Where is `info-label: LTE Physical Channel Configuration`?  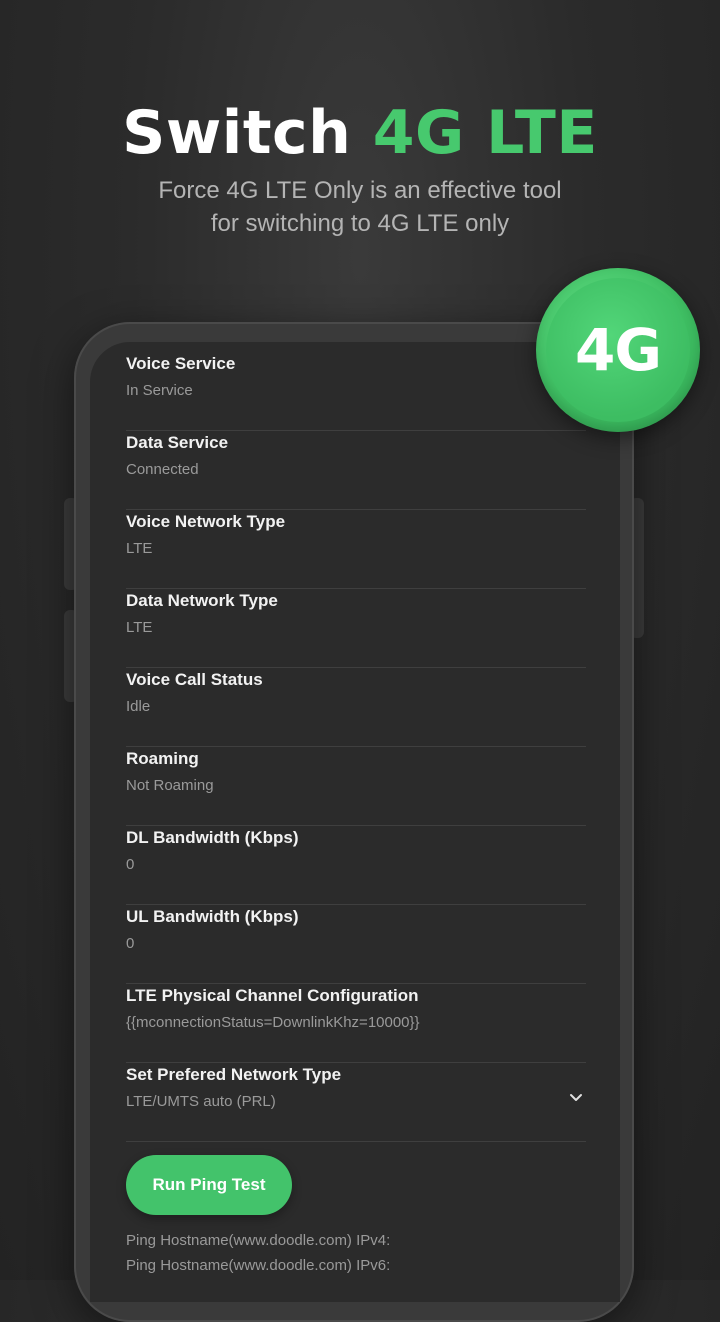 info-label: LTE Physical Channel Configuration is located at coordinates (272, 995).